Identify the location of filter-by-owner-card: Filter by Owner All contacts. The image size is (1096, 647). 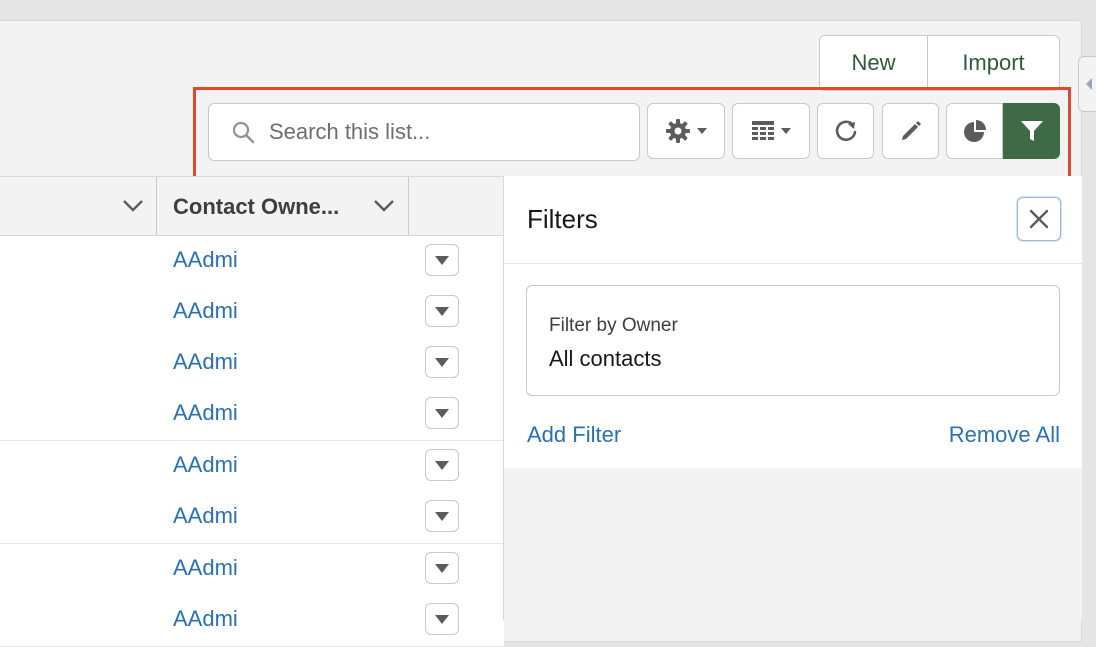
(793, 340).